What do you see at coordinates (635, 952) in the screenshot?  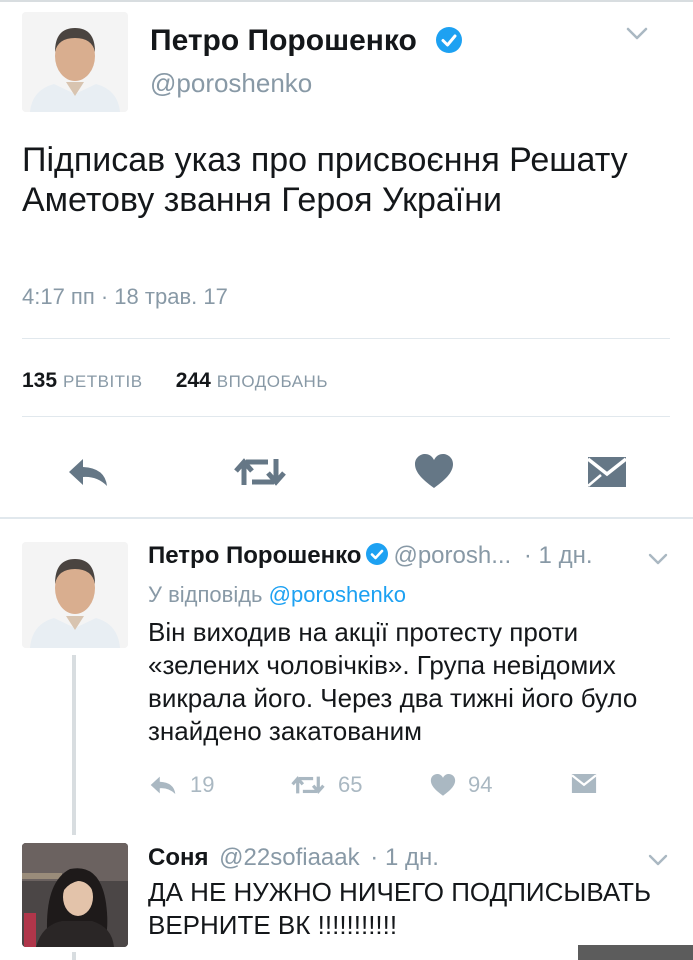 I see `overlay-bar` at bounding box center [635, 952].